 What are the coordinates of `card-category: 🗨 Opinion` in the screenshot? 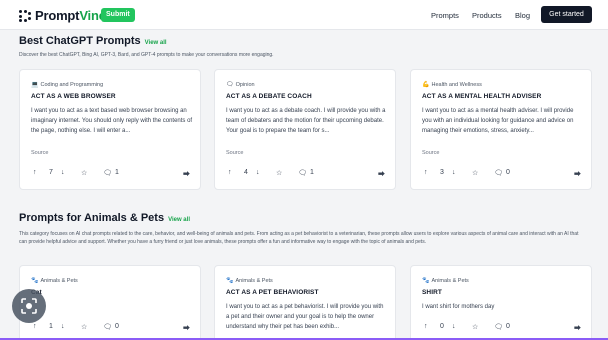 It's located at (240, 85).